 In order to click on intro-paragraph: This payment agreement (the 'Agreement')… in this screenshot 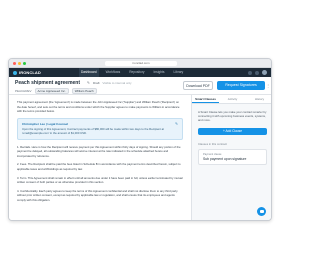, I will do `click(98, 107)`.